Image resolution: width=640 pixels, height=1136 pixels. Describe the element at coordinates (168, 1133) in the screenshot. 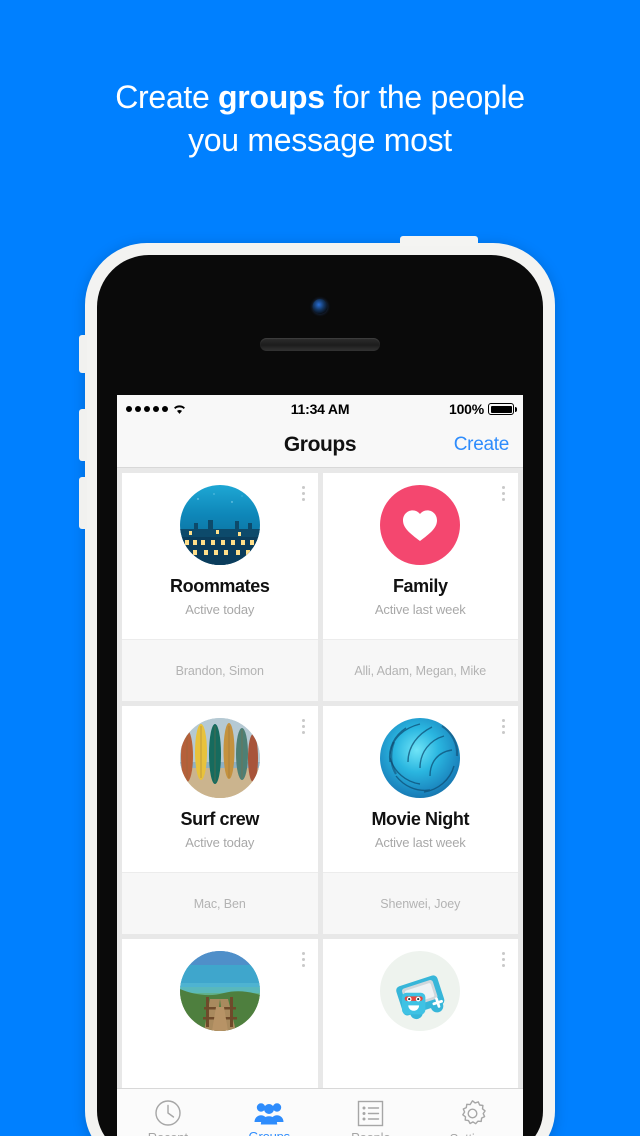

I see `tab-recent-label: Recent` at that location.